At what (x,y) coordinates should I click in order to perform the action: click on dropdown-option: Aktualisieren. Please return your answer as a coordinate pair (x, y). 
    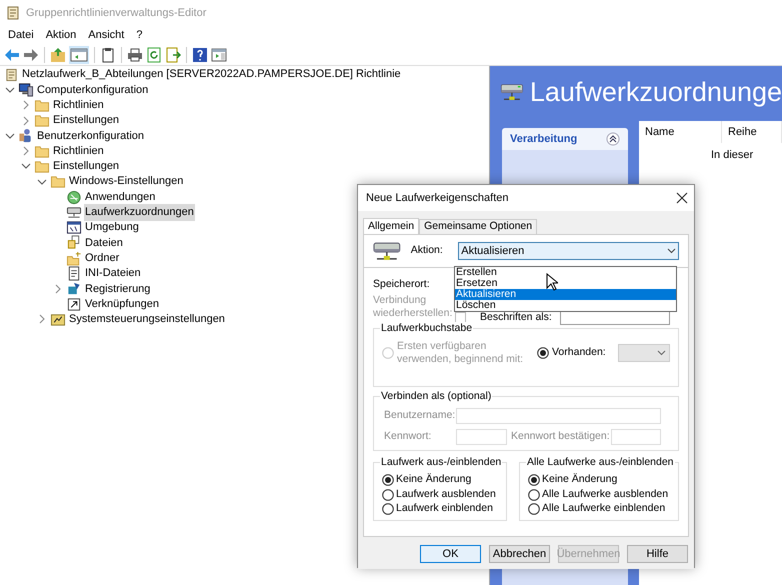
    Looking at the image, I should click on (565, 294).